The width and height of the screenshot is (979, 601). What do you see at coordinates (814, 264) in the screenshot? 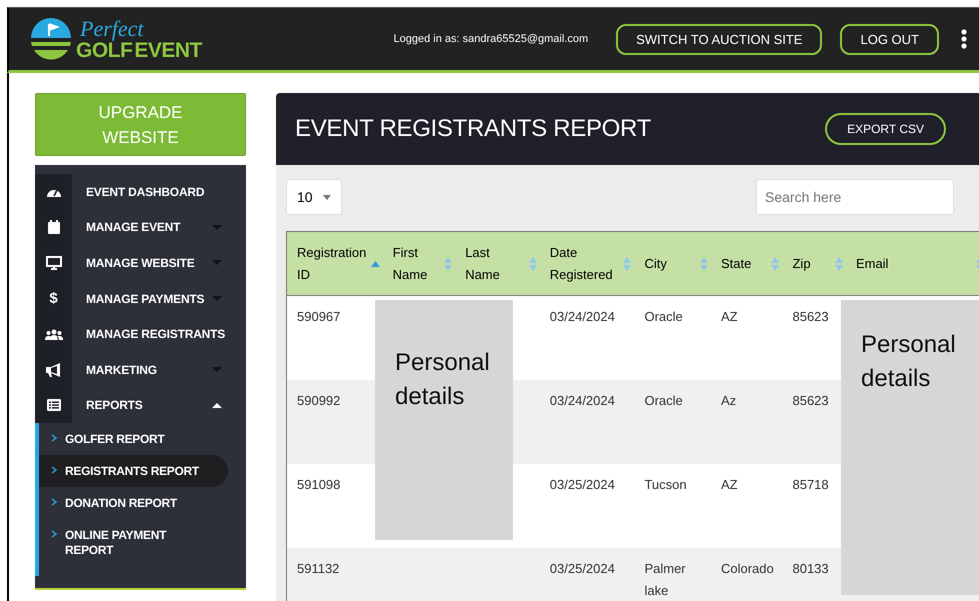
I see `column-header: Zip` at bounding box center [814, 264].